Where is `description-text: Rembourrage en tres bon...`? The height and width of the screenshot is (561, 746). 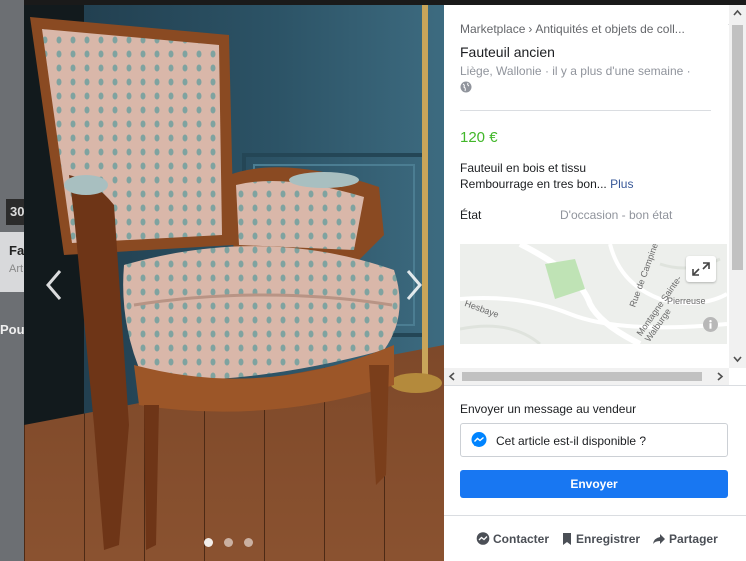
description-text: Rembourrage en tres bon... is located at coordinates (533, 184).